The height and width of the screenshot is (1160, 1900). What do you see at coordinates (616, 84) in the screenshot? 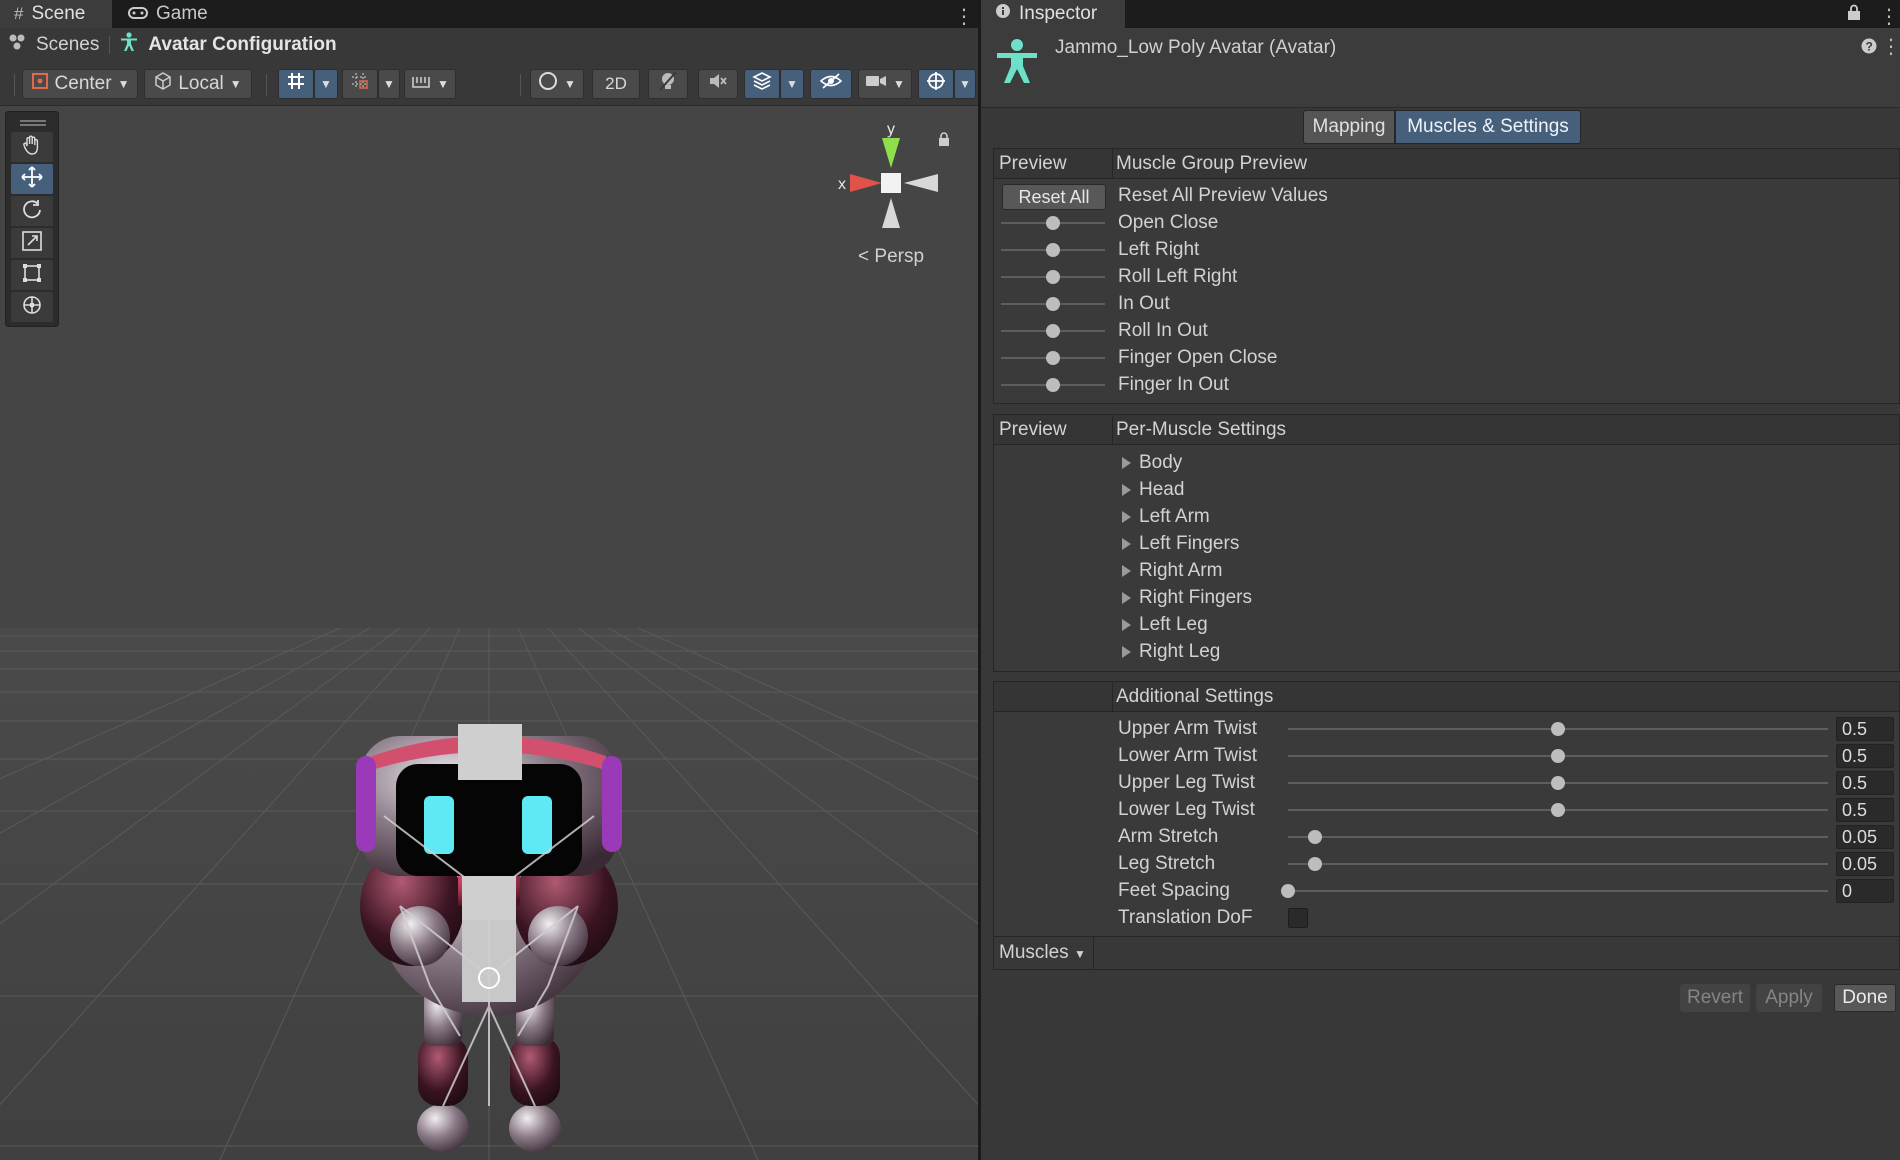
I see `toggle-2d-button: 2D` at bounding box center [616, 84].